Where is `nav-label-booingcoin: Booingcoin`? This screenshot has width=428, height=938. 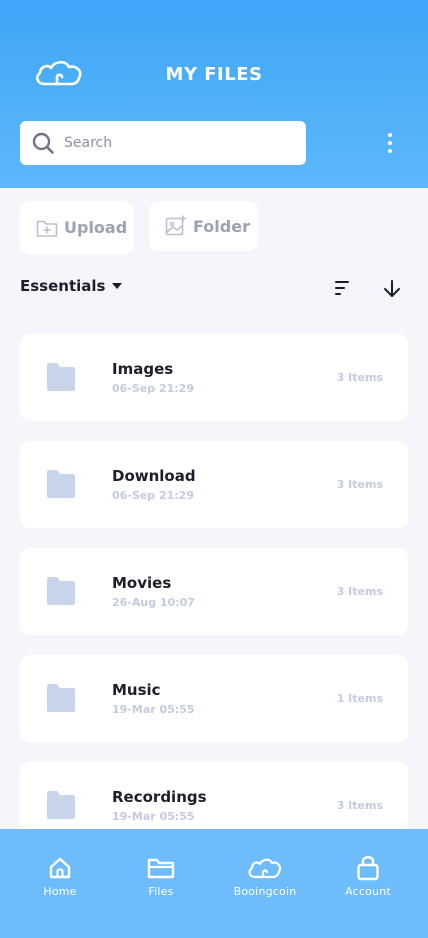
nav-label-booingcoin: Booingcoin is located at coordinates (265, 891).